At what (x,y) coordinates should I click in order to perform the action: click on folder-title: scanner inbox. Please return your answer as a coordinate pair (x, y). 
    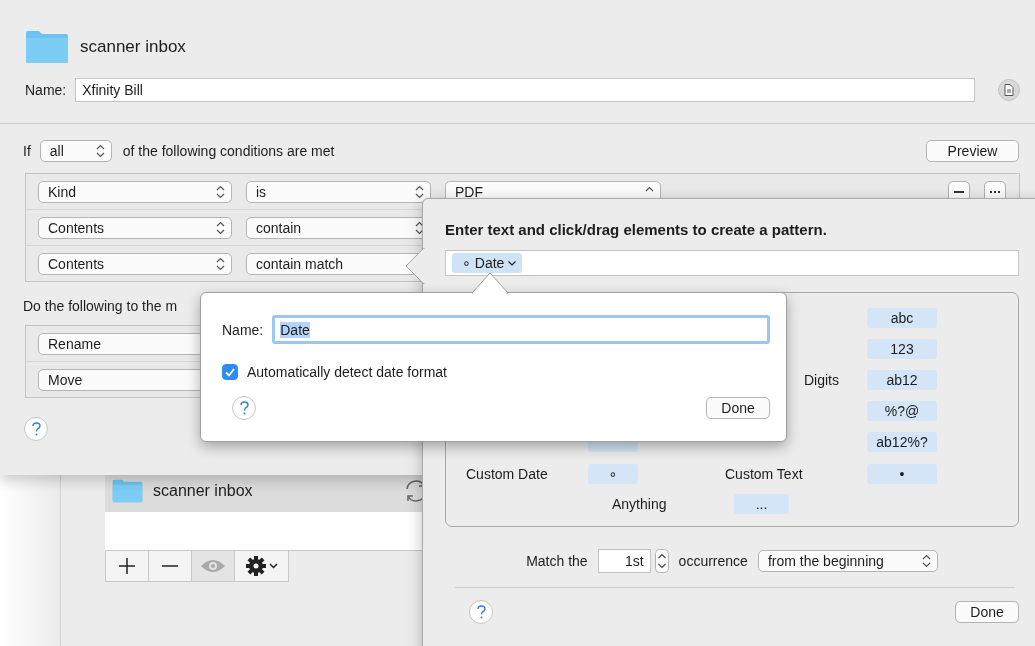
    Looking at the image, I should click on (133, 47).